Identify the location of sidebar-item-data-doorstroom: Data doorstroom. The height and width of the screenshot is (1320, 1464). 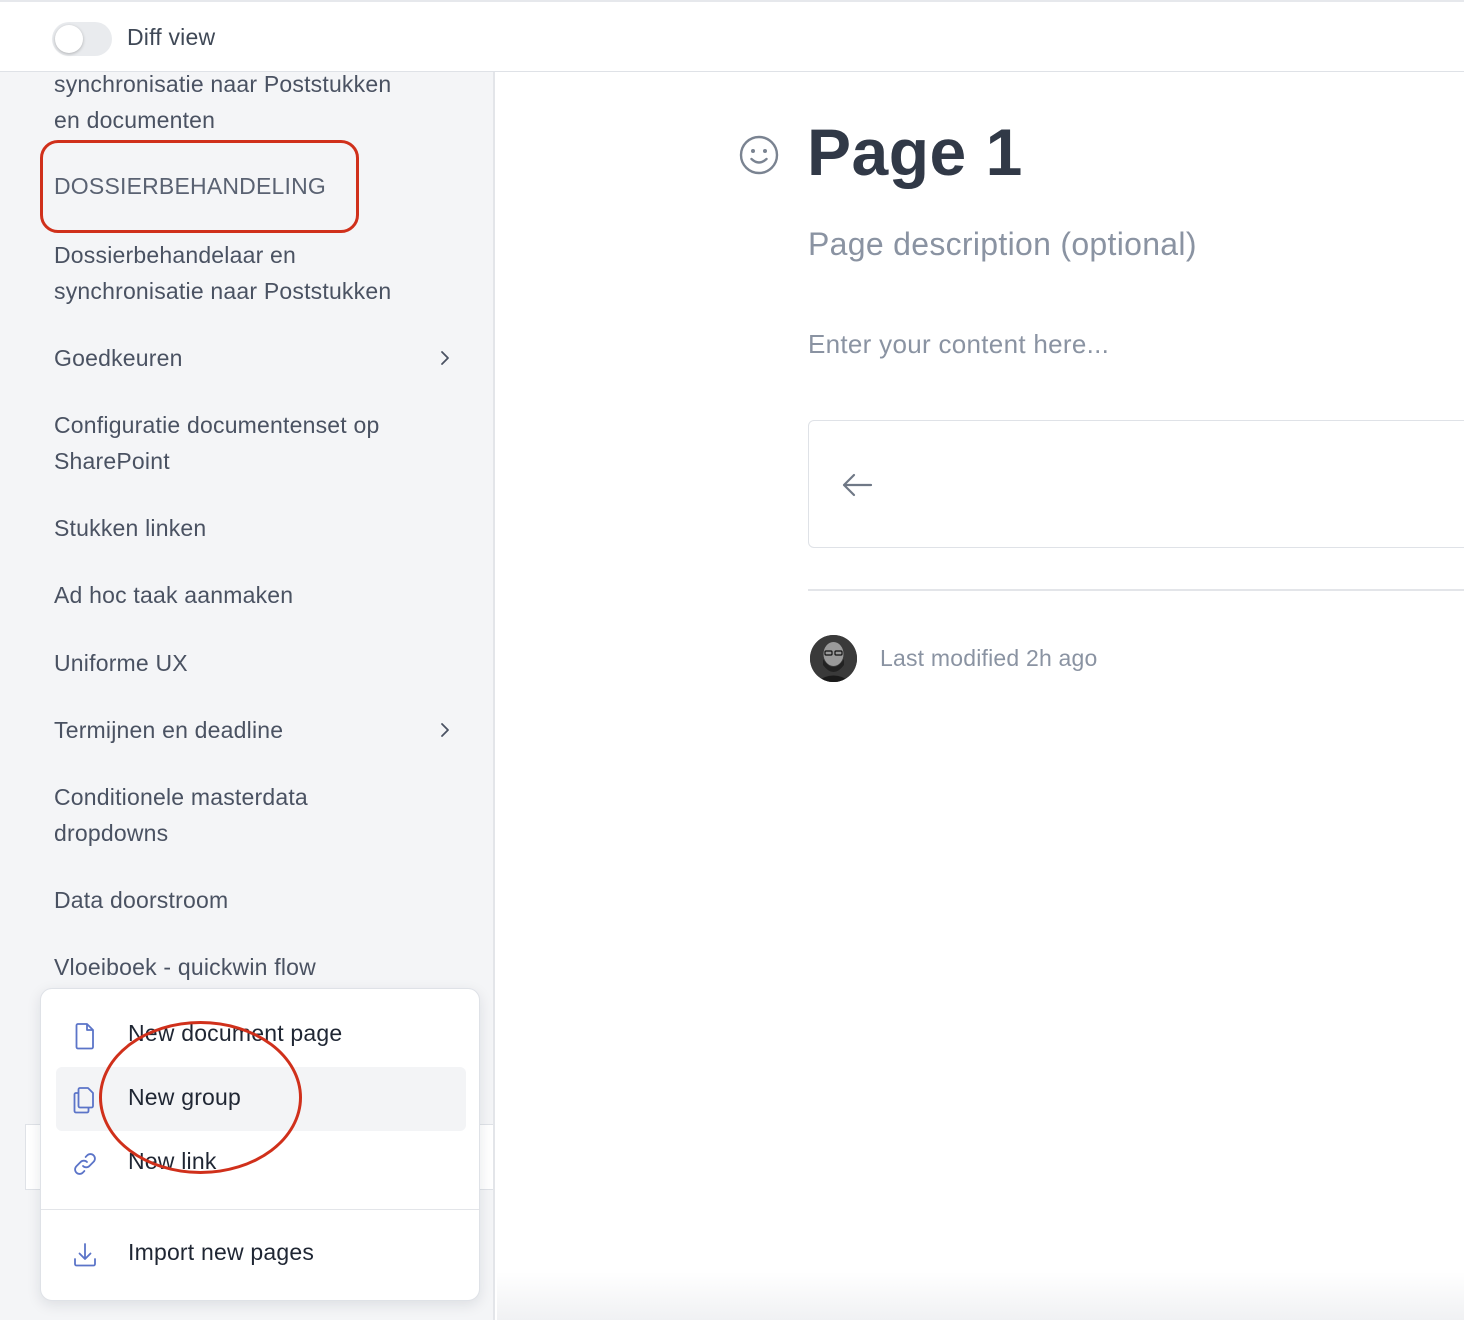
(141, 900).